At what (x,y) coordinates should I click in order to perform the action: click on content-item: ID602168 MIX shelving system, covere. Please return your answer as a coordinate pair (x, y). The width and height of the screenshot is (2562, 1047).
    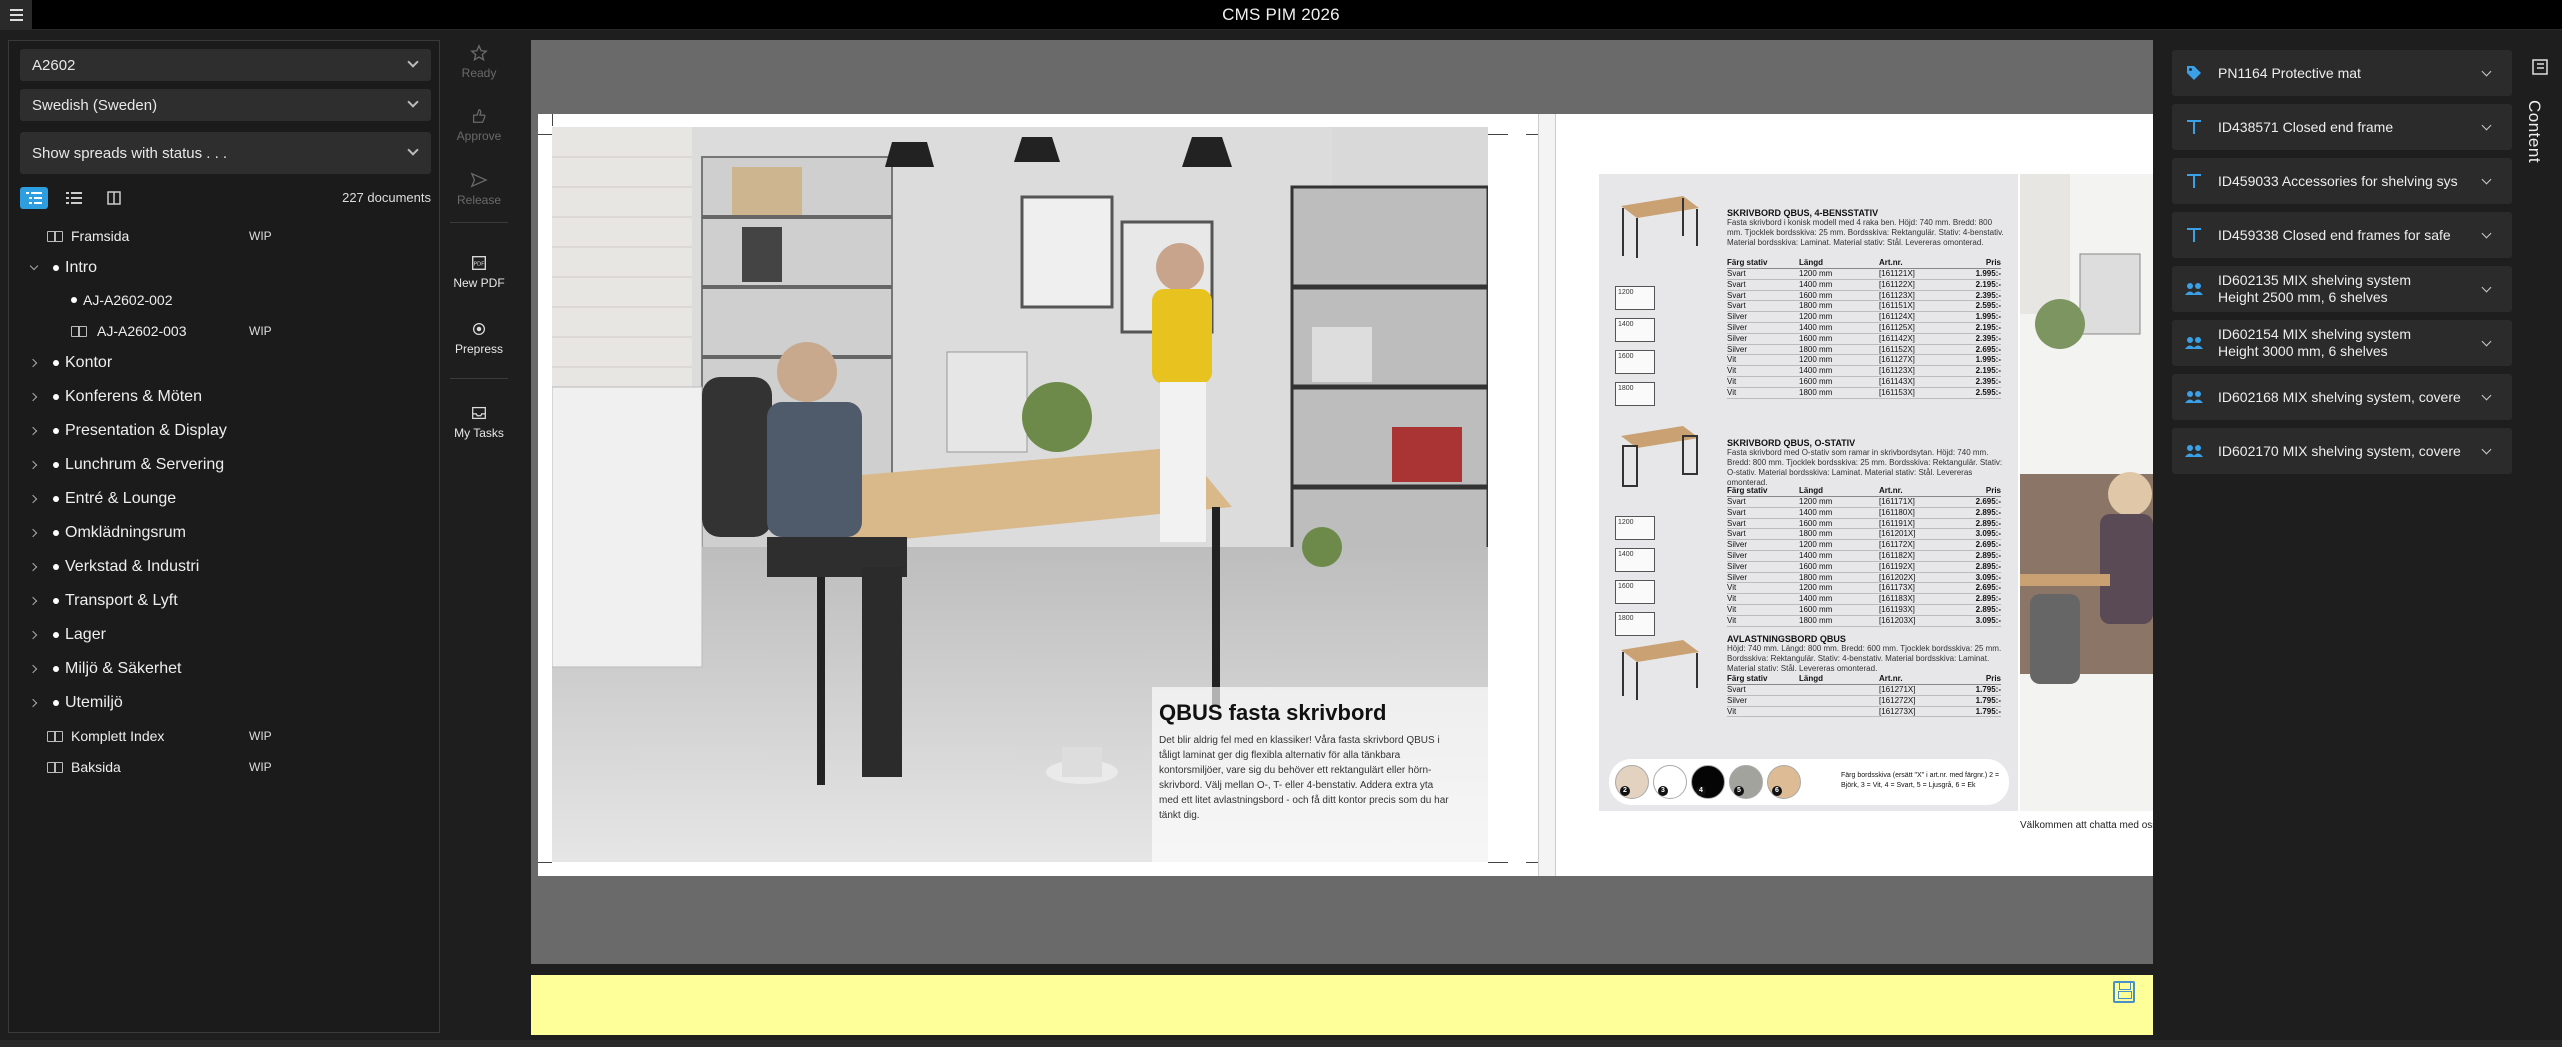
    Looking at the image, I should click on (2342, 397).